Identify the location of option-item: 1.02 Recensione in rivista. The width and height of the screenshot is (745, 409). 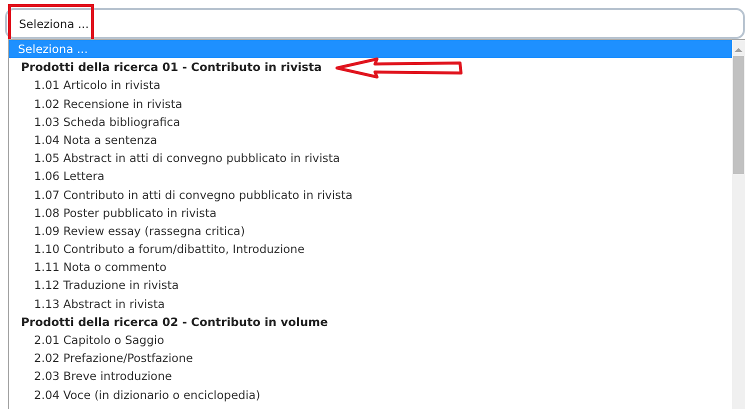
(370, 103).